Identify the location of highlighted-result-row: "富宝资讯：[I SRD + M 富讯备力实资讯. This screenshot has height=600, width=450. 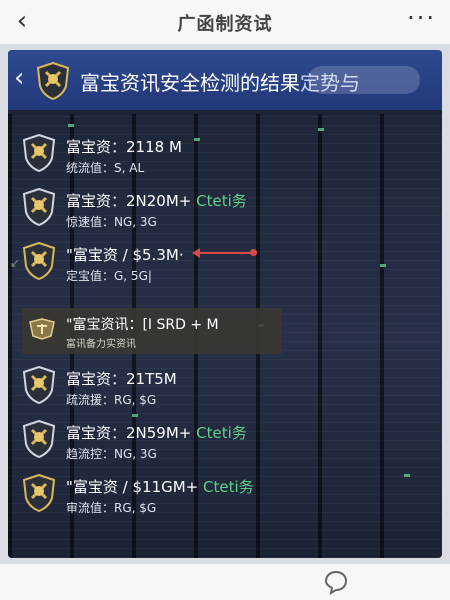
(152, 331).